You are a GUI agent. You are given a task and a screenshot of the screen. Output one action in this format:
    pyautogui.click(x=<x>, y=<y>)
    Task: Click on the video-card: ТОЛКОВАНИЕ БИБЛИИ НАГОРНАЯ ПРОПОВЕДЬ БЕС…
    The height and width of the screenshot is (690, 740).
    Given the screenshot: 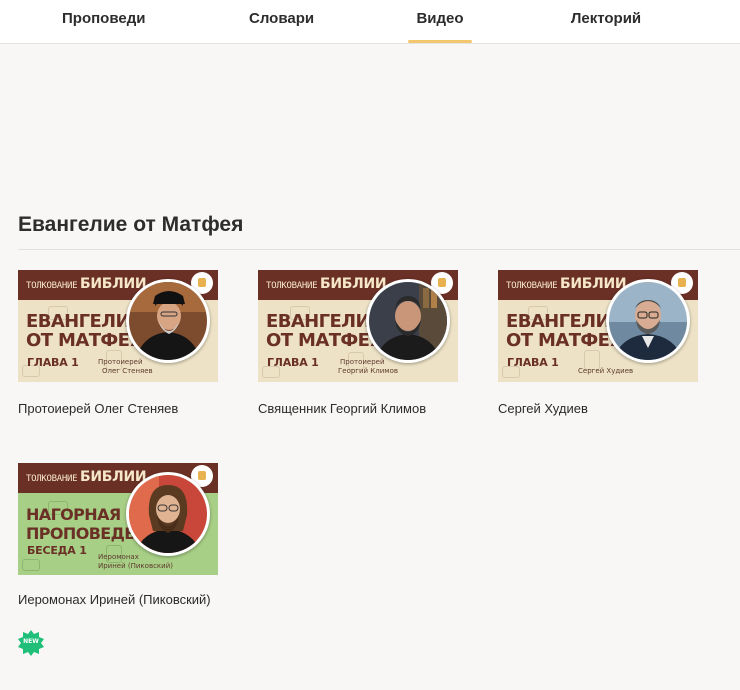 What is the action you would take?
    pyautogui.click(x=119, y=545)
    